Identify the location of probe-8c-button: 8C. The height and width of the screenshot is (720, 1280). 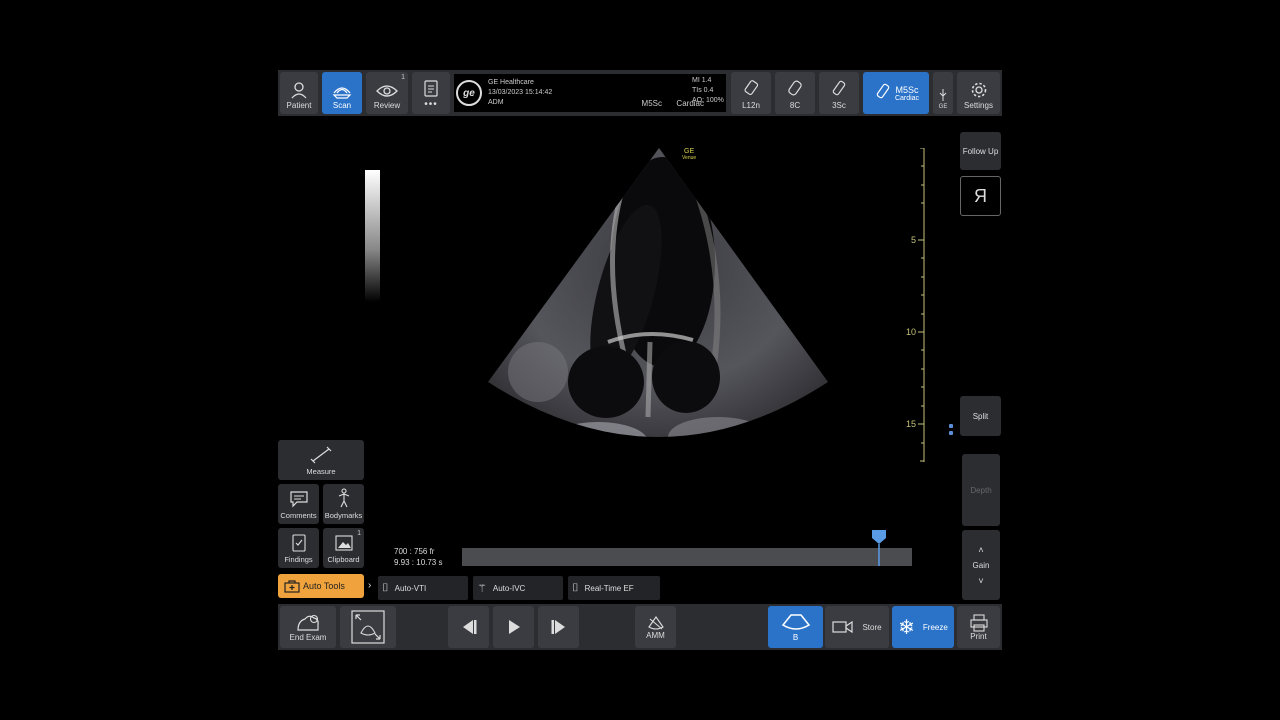
(795, 93).